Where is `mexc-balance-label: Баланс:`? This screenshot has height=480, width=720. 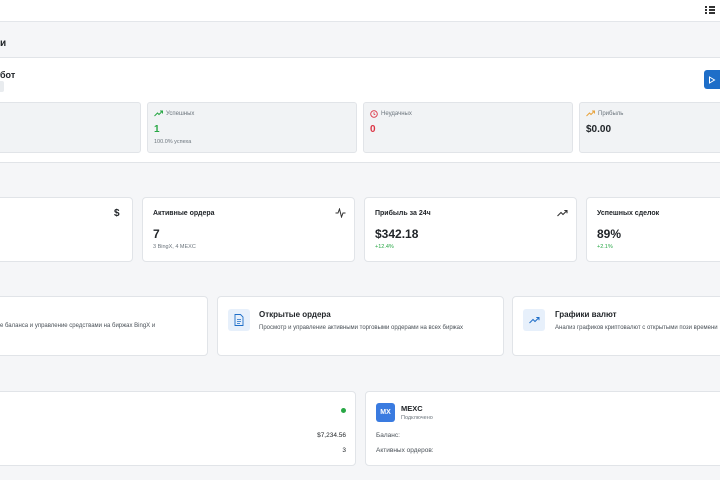
mexc-balance-label: Баланс: is located at coordinates (388, 435).